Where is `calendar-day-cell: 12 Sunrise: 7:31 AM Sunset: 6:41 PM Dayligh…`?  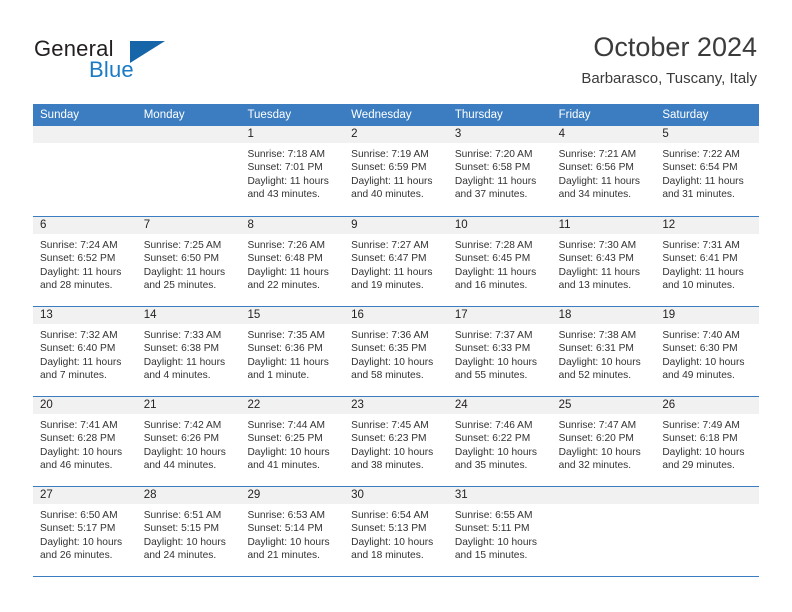 calendar-day-cell: 12 Sunrise: 7:31 AM Sunset: 6:41 PM Dayligh… is located at coordinates (707, 261).